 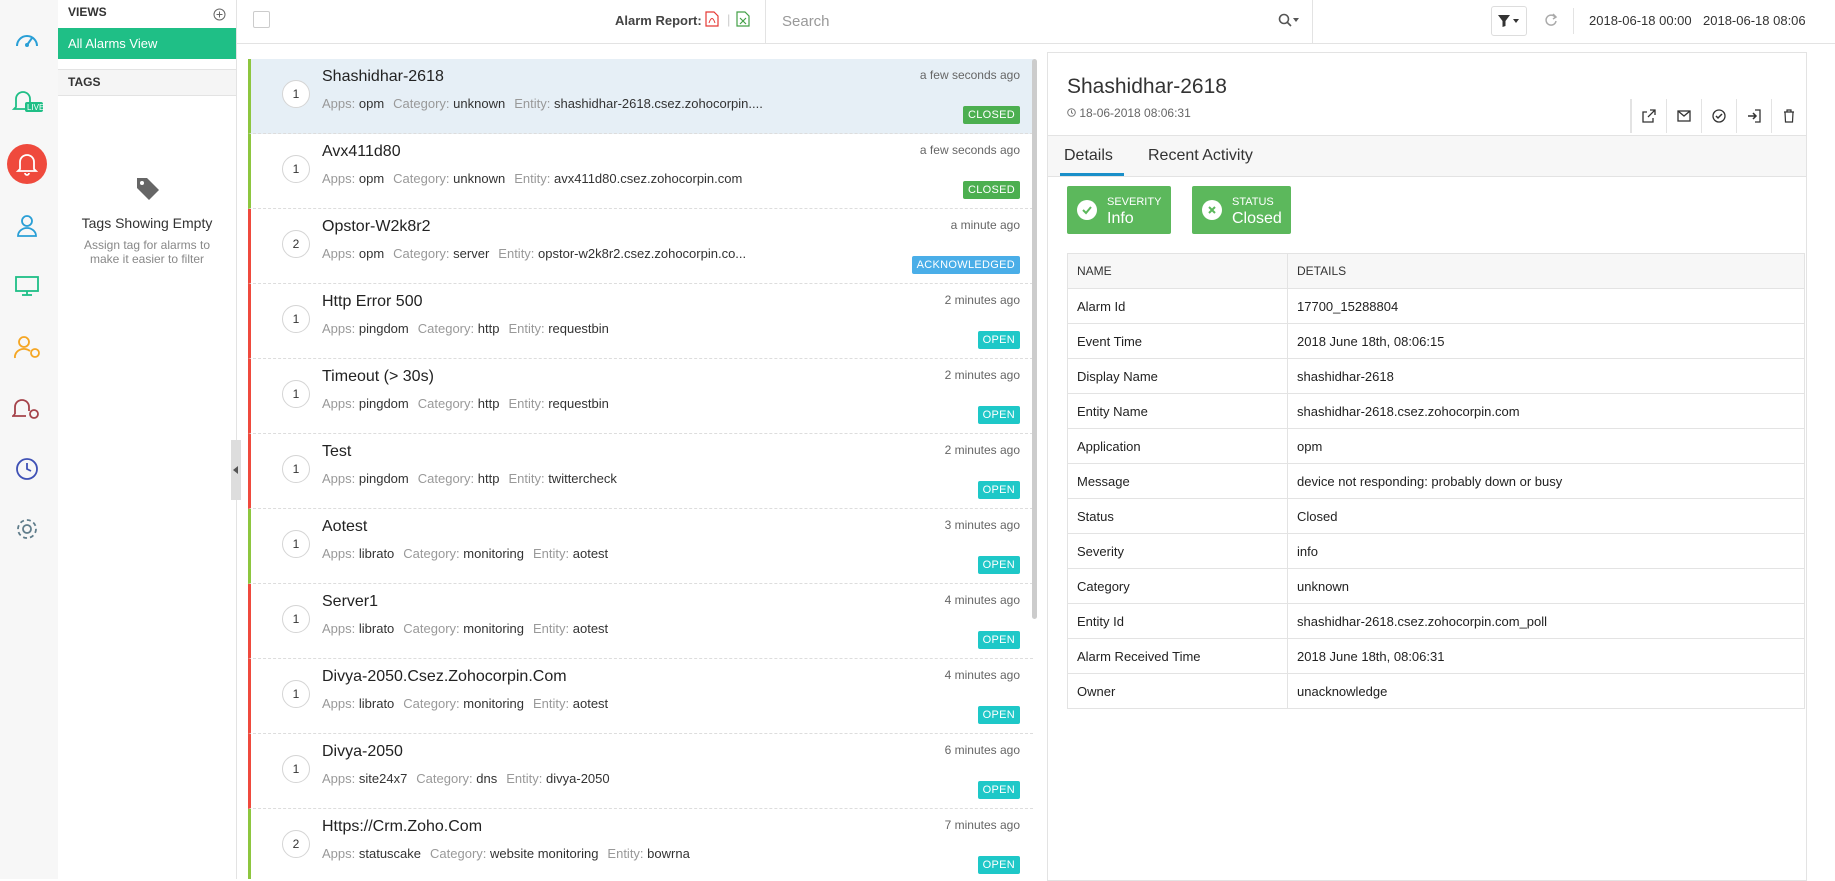 I want to click on dashboard-icon, so click(x=27, y=42).